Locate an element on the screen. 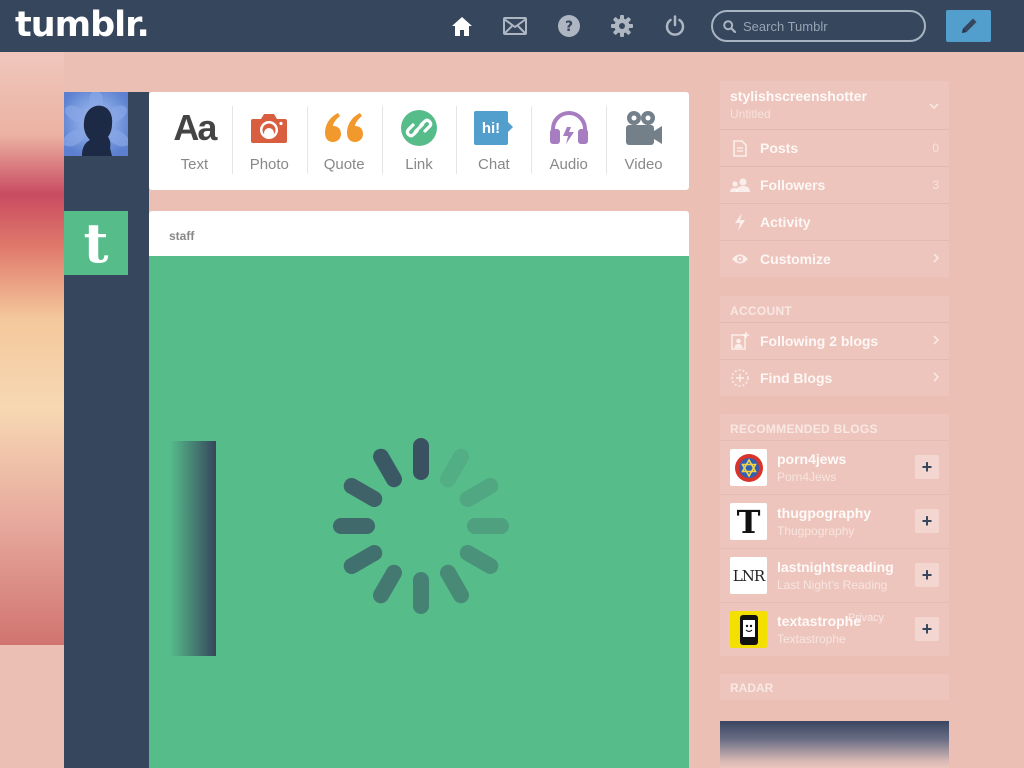 The image size is (1024, 768). recommended-scroll-shade is located at coordinates (193, 548).